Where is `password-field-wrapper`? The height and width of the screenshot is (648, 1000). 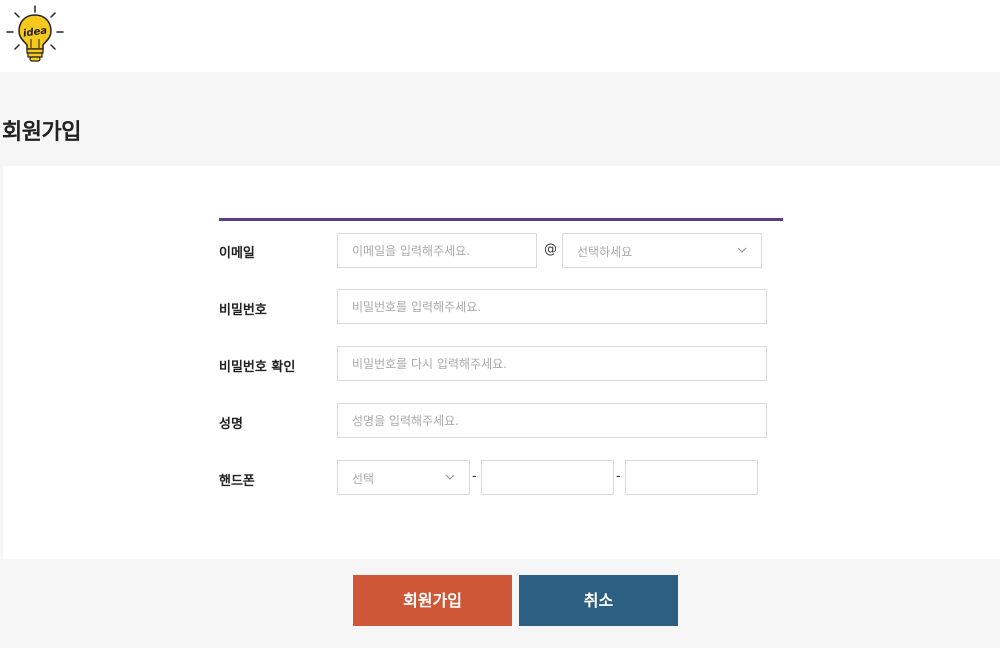 password-field-wrapper is located at coordinates (552, 306).